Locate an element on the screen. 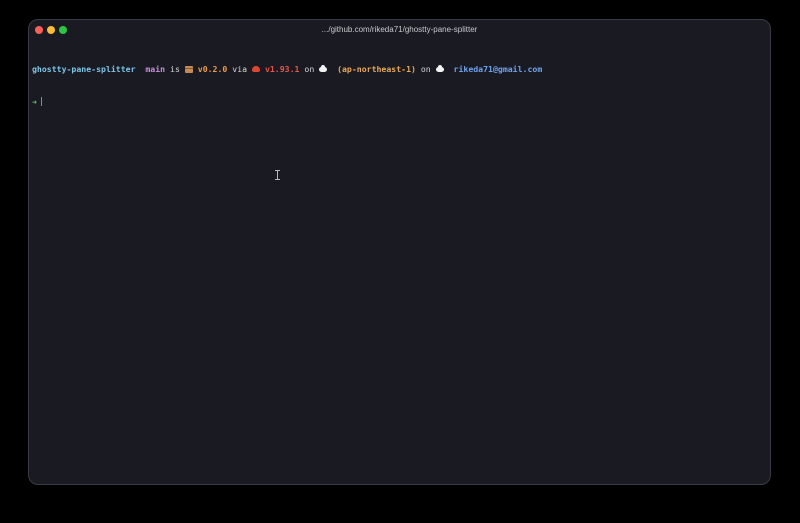 This screenshot has width=800, height=523. text-cursor is located at coordinates (41, 101).